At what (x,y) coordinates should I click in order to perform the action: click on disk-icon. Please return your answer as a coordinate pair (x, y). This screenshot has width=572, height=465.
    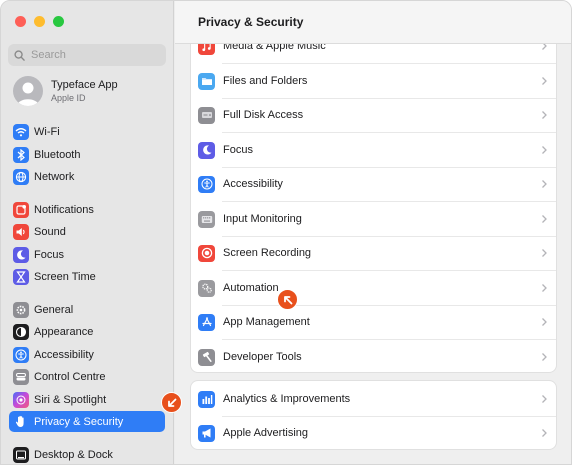
    Looking at the image, I should click on (206, 115).